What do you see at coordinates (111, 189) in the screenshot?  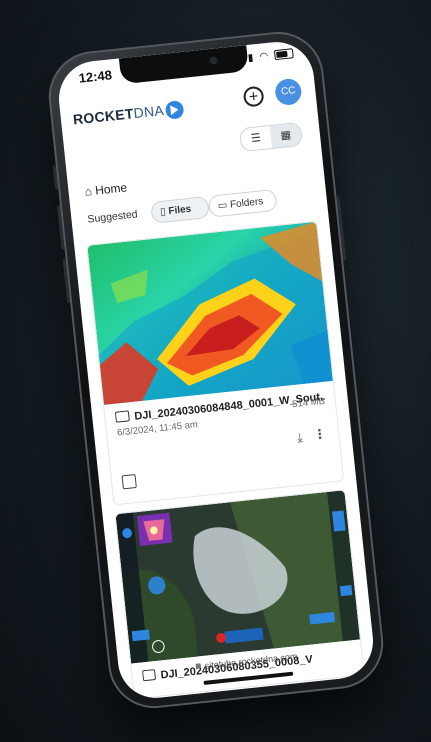 I see `breadcrumb-home: Home` at bounding box center [111, 189].